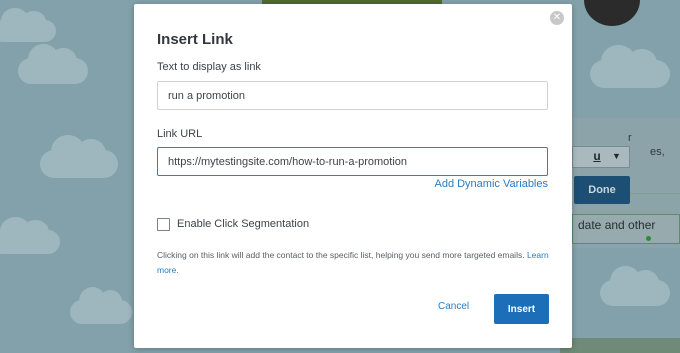 The width and height of the screenshot is (680, 353). I want to click on add-dynamic-variables-link: Add Dynamic Variables, so click(491, 184).